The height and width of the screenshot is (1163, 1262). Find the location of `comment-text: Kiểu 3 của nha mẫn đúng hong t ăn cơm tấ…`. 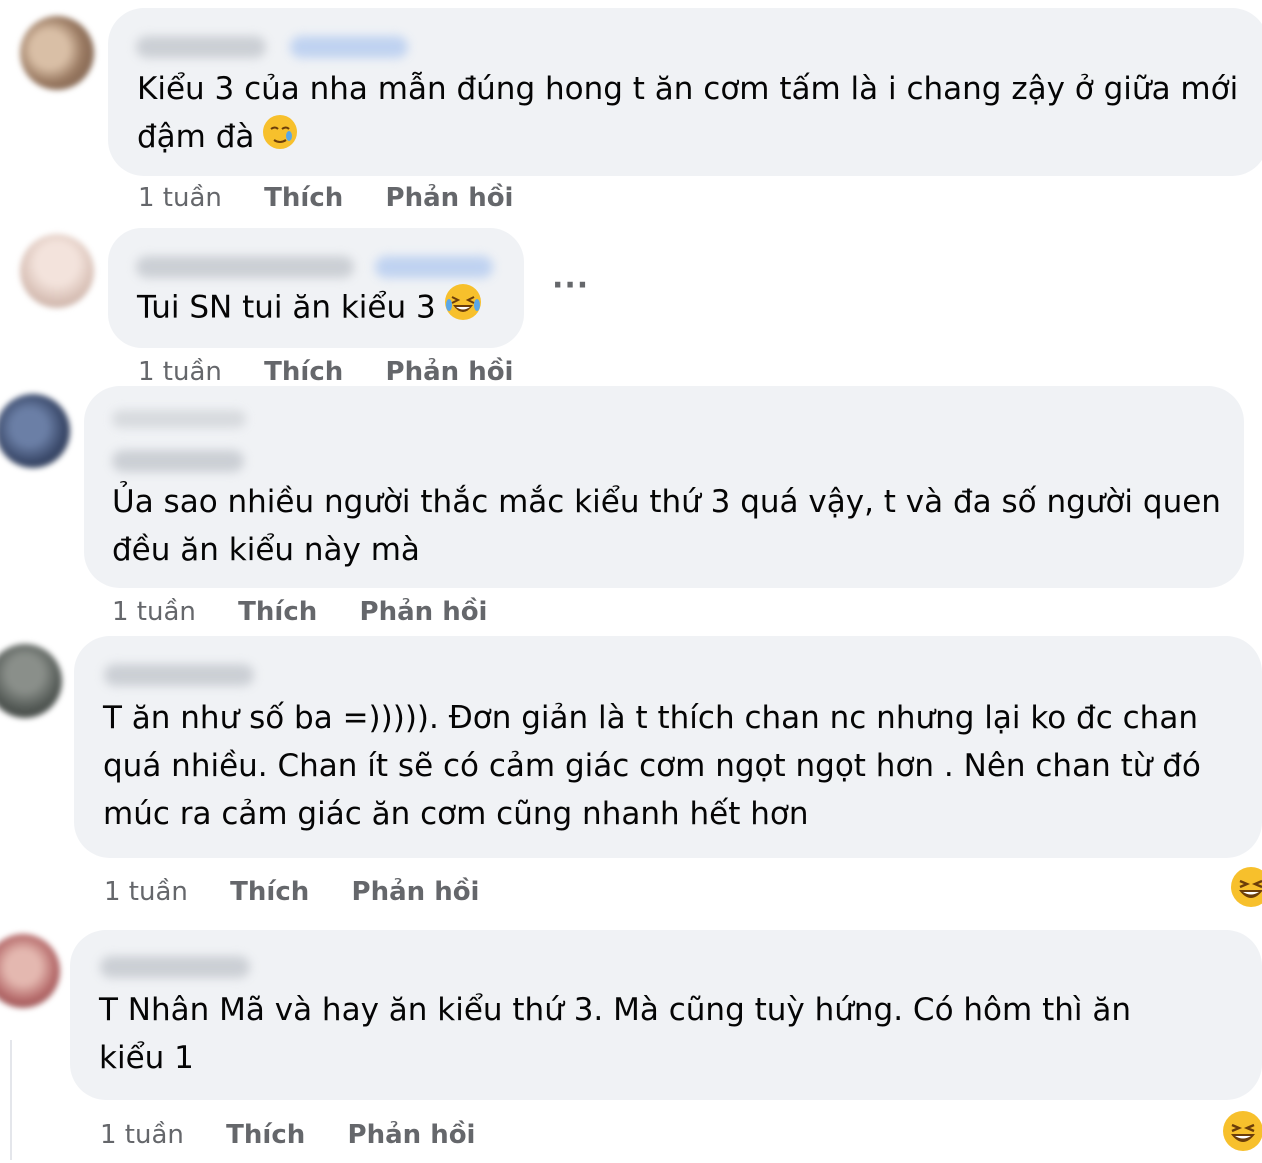

comment-text: Kiểu 3 của nha mẫn đúng hong t ăn cơm tấ… is located at coordinates (687, 114).